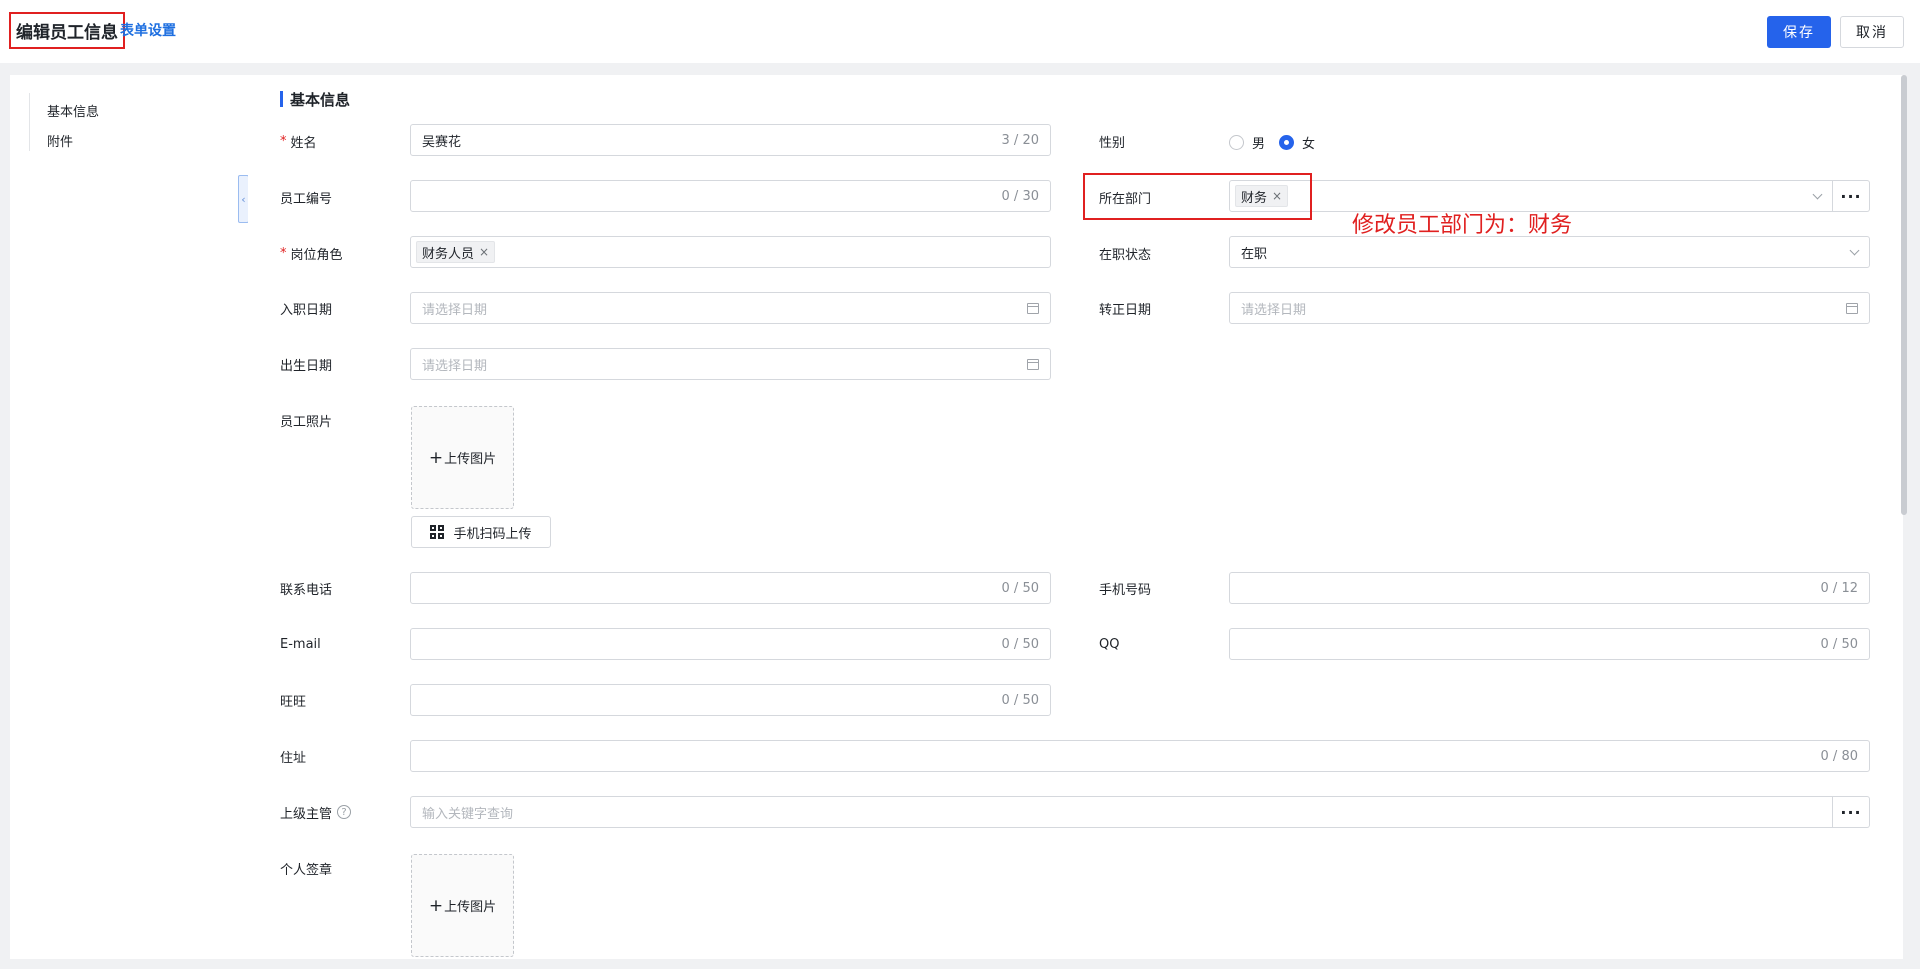 Image resolution: width=1920 pixels, height=969 pixels. I want to click on mobile-field: 0 / 12, so click(1549, 588).